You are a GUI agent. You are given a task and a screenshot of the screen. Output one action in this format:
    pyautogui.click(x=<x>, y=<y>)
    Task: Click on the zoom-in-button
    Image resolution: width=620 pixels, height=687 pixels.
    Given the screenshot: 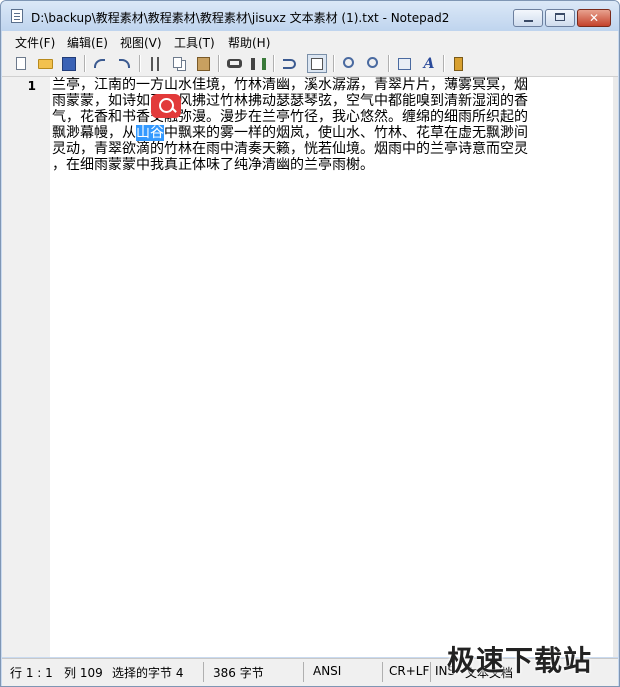 What is the action you would take?
    pyautogui.click(x=349, y=63)
    